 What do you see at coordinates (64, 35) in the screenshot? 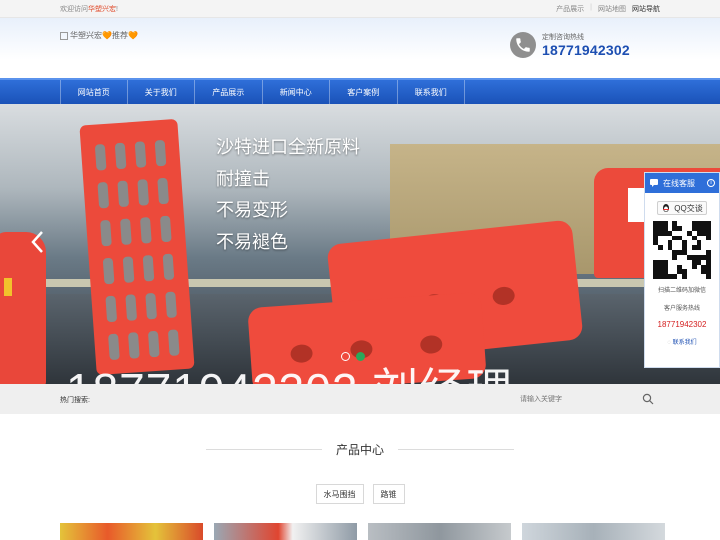
I see `broken-image-icon` at bounding box center [64, 35].